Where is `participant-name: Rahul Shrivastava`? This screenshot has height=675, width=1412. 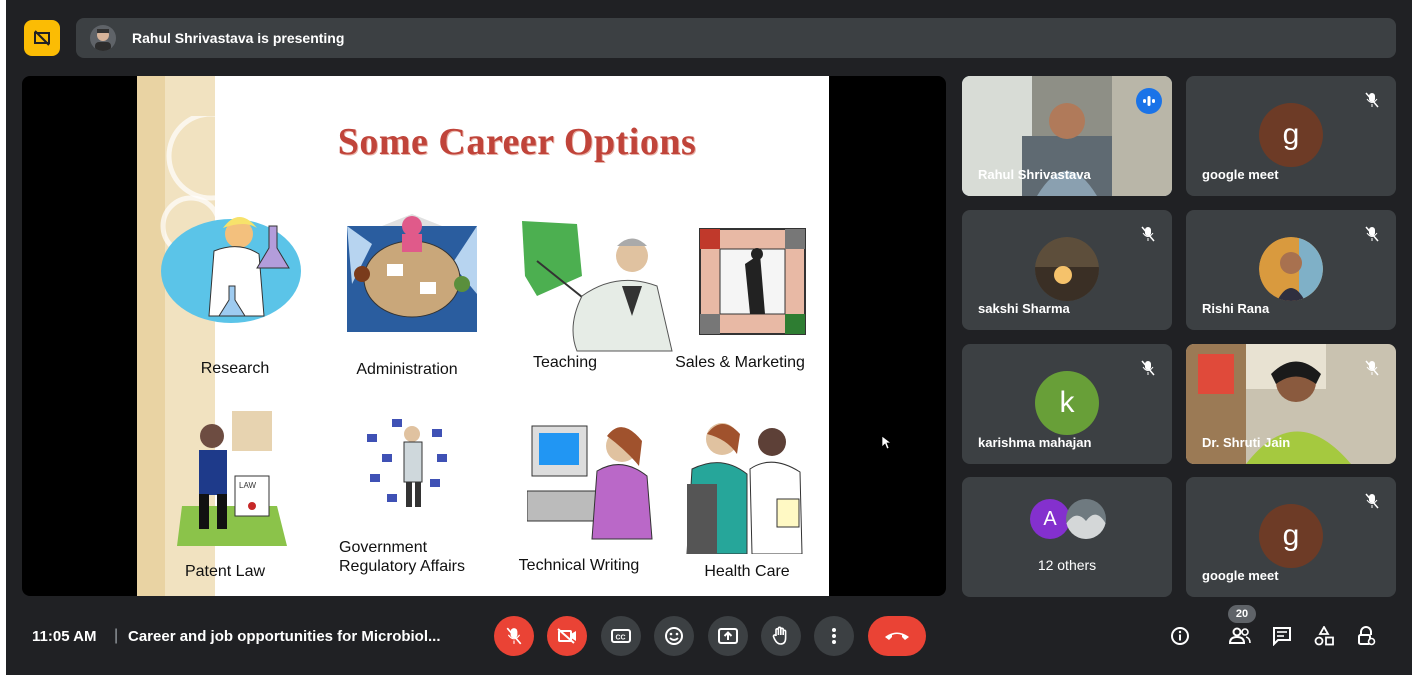 participant-name: Rahul Shrivastava is located at coordinates (1034, 174).